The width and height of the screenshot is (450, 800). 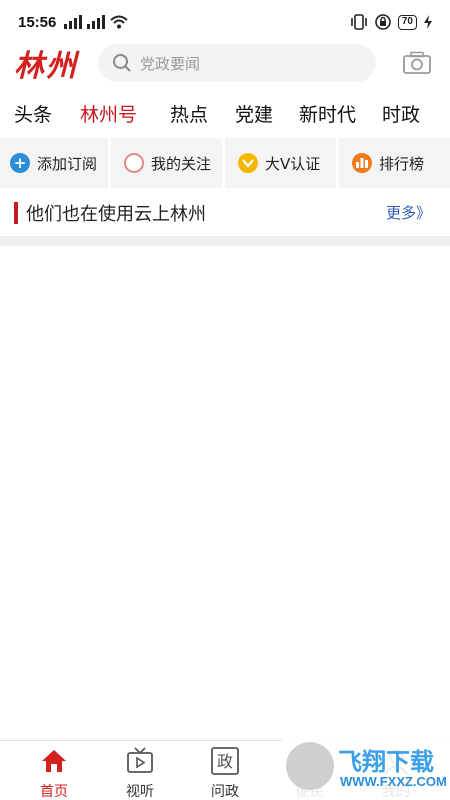 What do you see at coordinates (16, 213) in the screenshot?
I see `section-accent-bar` at bounding box center [16, 213].